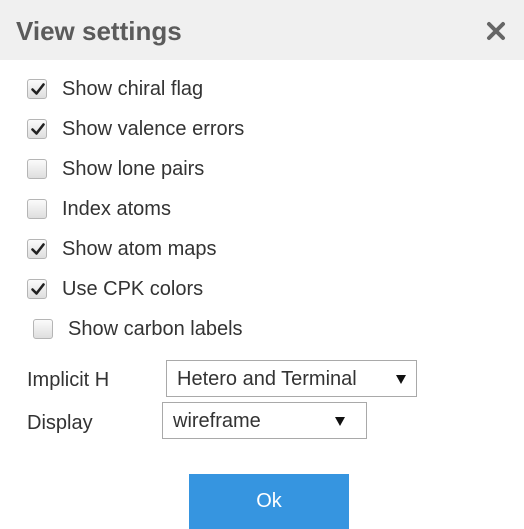 The image size is (524, 529). I want to click on display-value: wireframe, so click(217, 421).